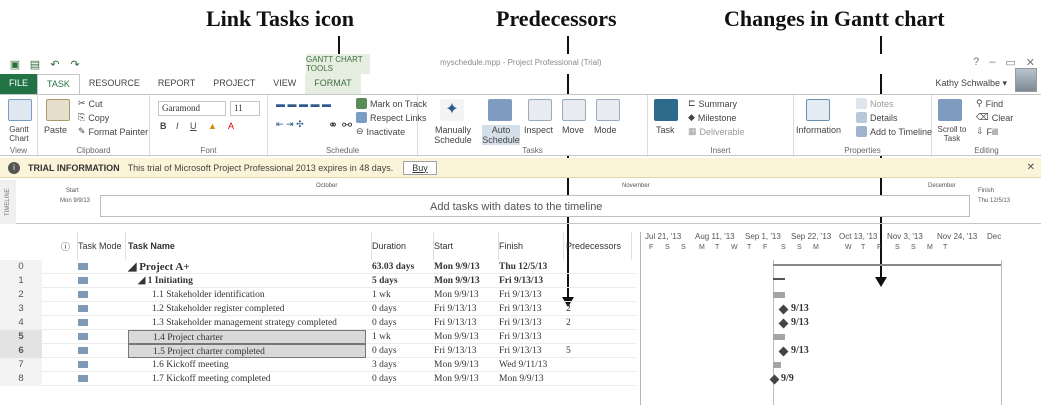 The height and width of the screenshot is (405, 1041). Describe the element at coordinates (531, 365) in the screenshot. I see `task-finish: Wed 9/11/13` at that location.